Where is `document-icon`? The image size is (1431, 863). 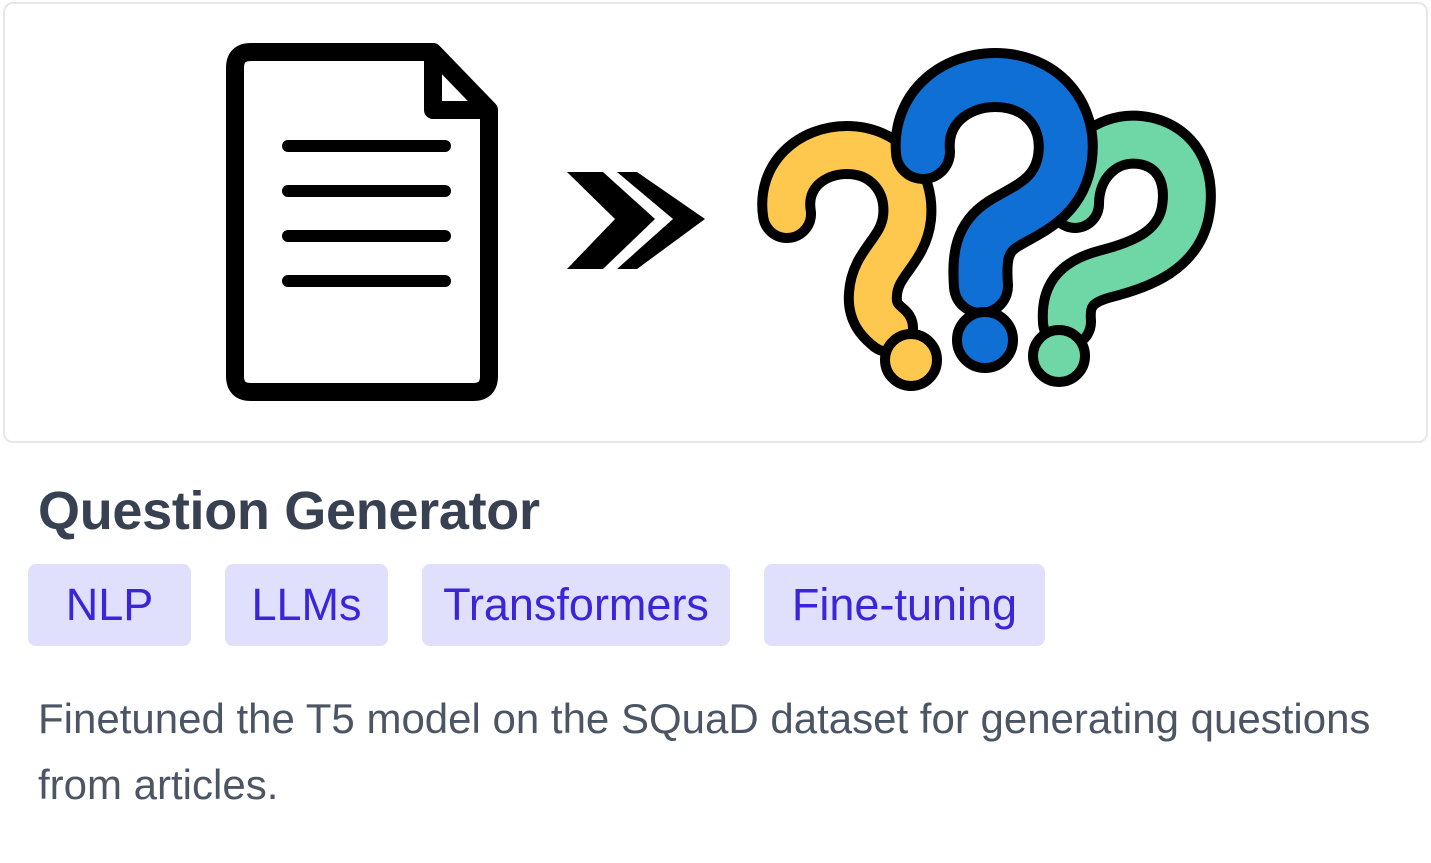
document-icon is located at coordinates (362, 222).